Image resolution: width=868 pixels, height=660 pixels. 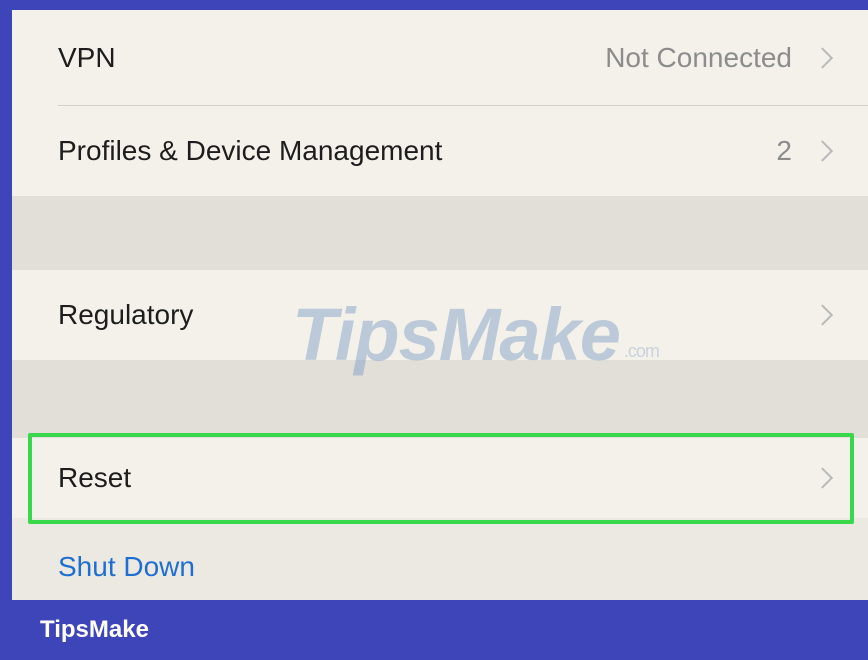 I want to click on left-border, so click(x=6, y=330).